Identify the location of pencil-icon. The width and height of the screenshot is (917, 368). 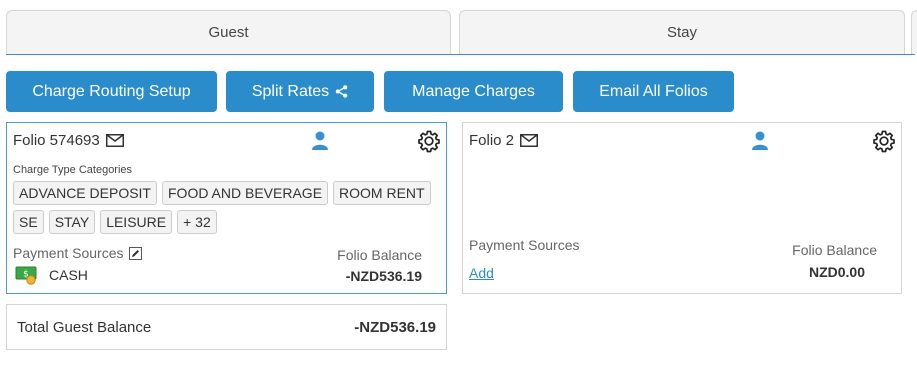
(135, 253).